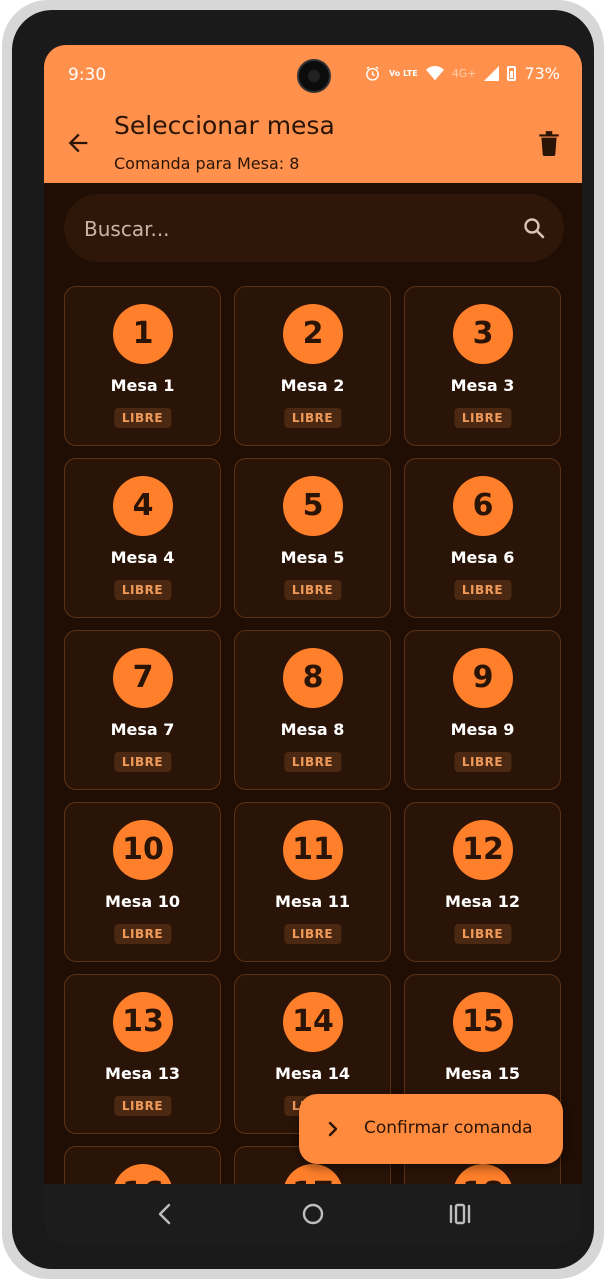  Describe the element at coordinates (143, 1022) in the screenshot. I see `table-number: 13` at that location.